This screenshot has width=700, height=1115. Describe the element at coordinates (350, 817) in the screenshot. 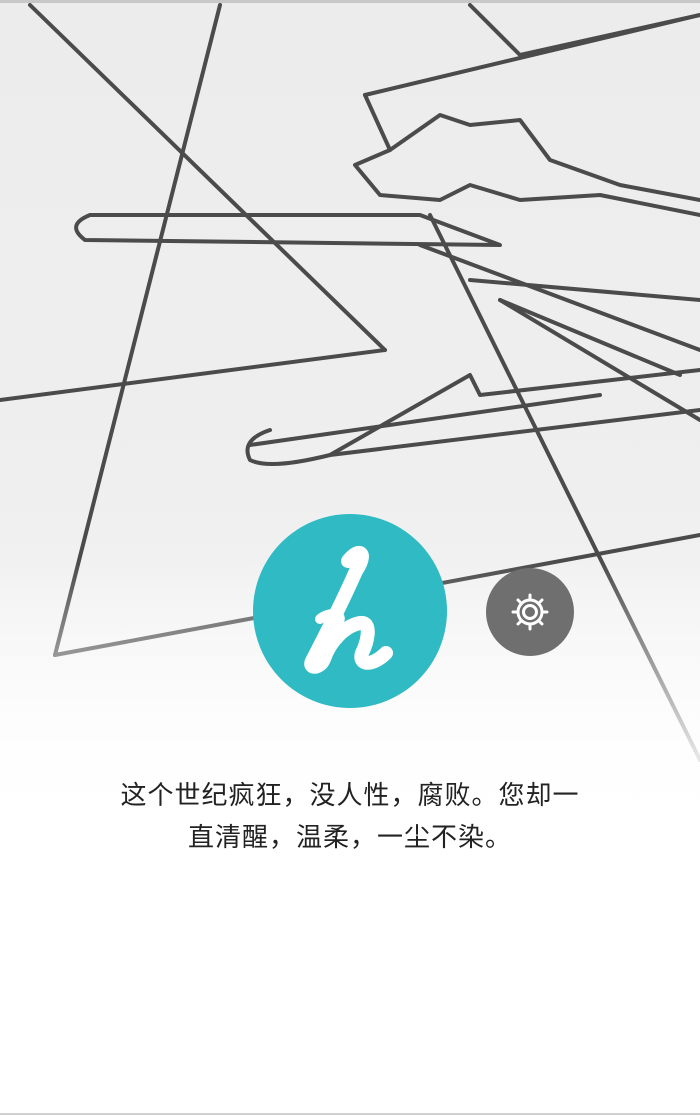

I see `quote-text: 这个世纪疯狂，没人性，腐败。您却一 直清醒，温柔，一尘不染。` at that location.